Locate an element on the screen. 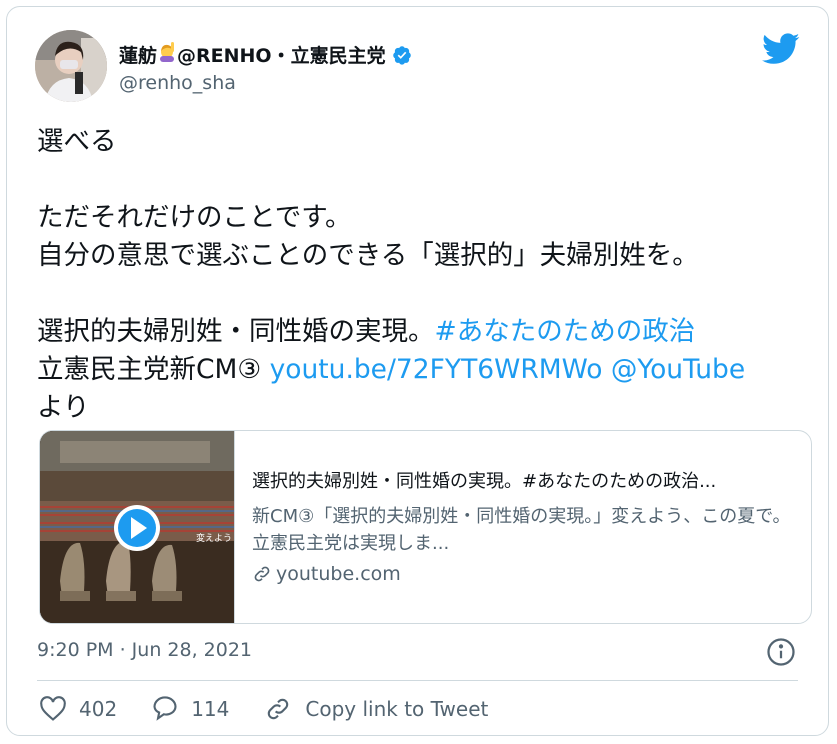 The image size is (837, 744). tweet-line: 選択的夫婦別姓・同性婚の実現。#あなたのための政治 is located at coordinates (427, 332).